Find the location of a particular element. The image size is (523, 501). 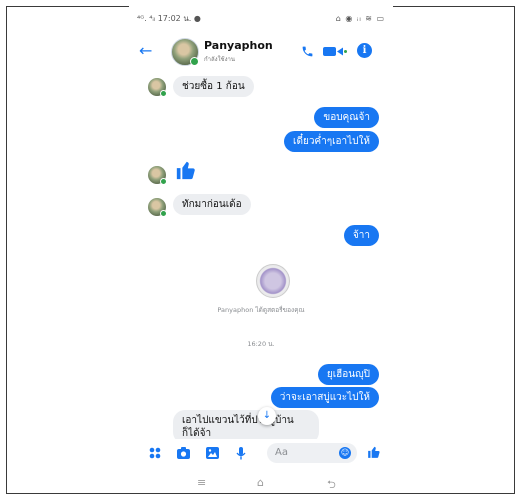

status-left: ⁴ᴳ. ⁴ᵢₗ 17:02 น. ● is located at coordinates (169, 18).